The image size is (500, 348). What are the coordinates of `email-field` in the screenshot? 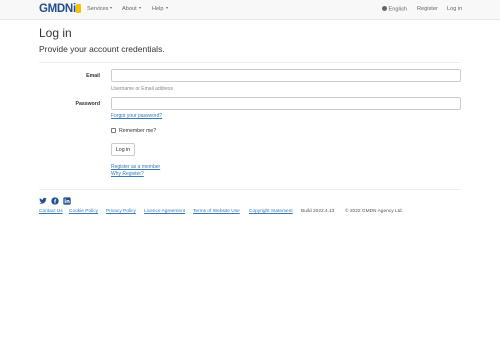 It's located at (286, 75).